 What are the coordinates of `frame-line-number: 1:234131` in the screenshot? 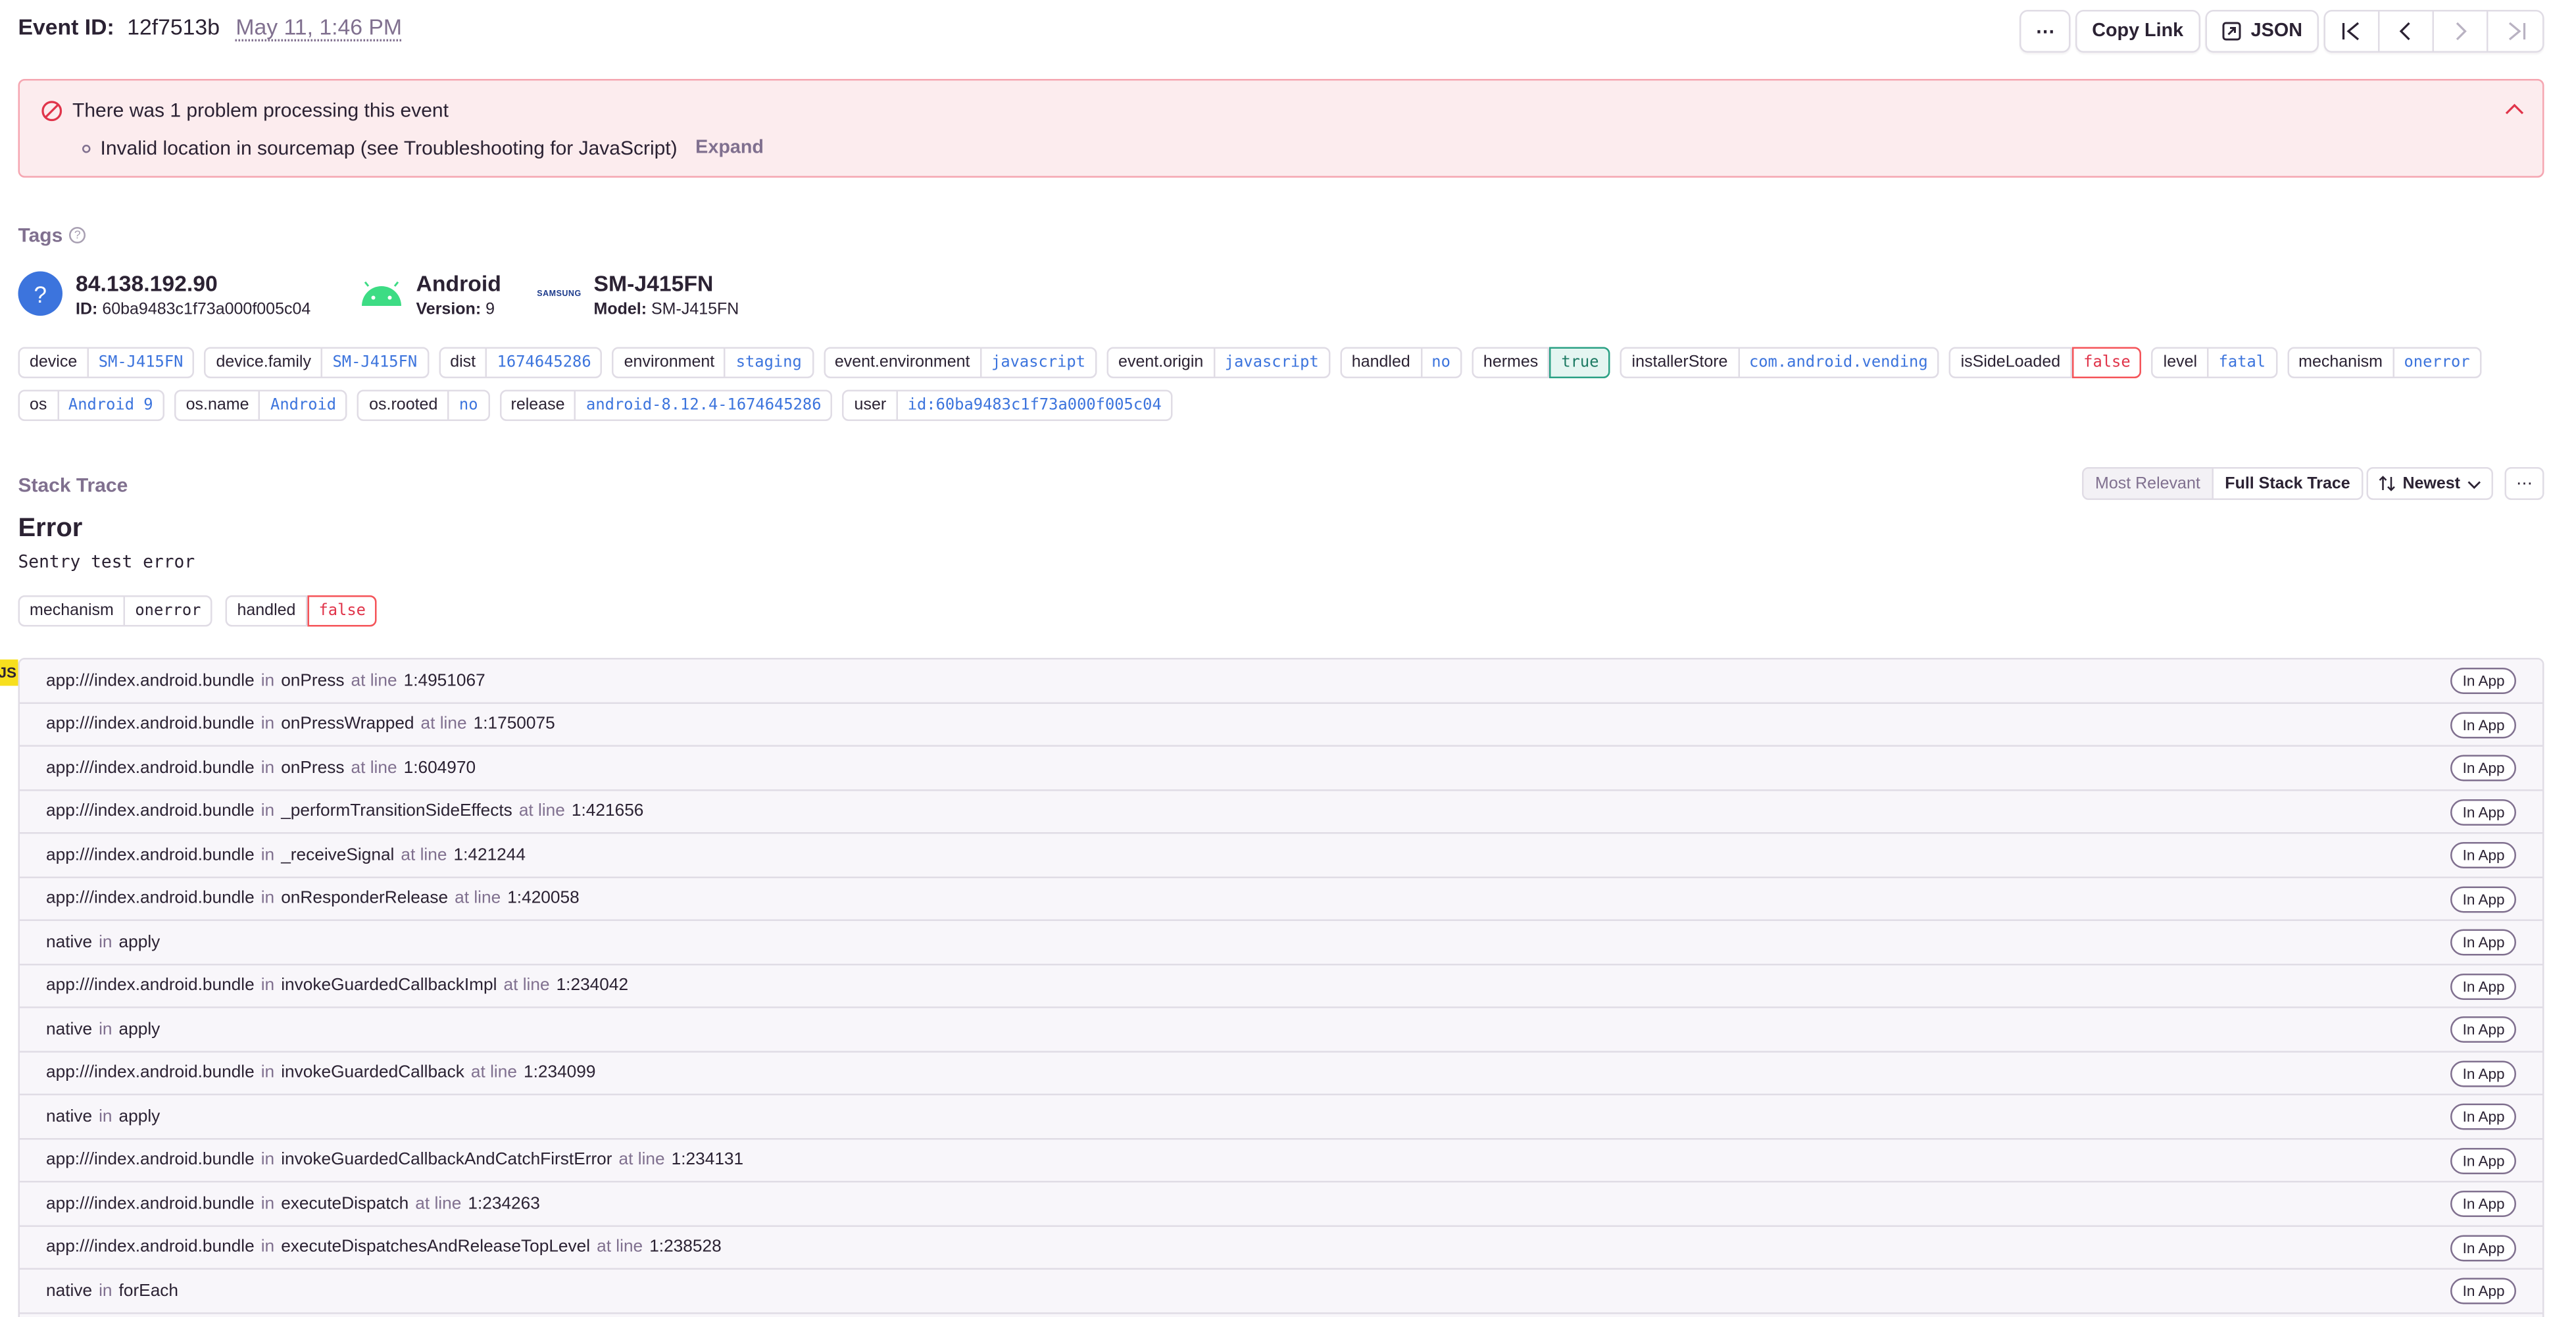 It's located at (707, 1160).